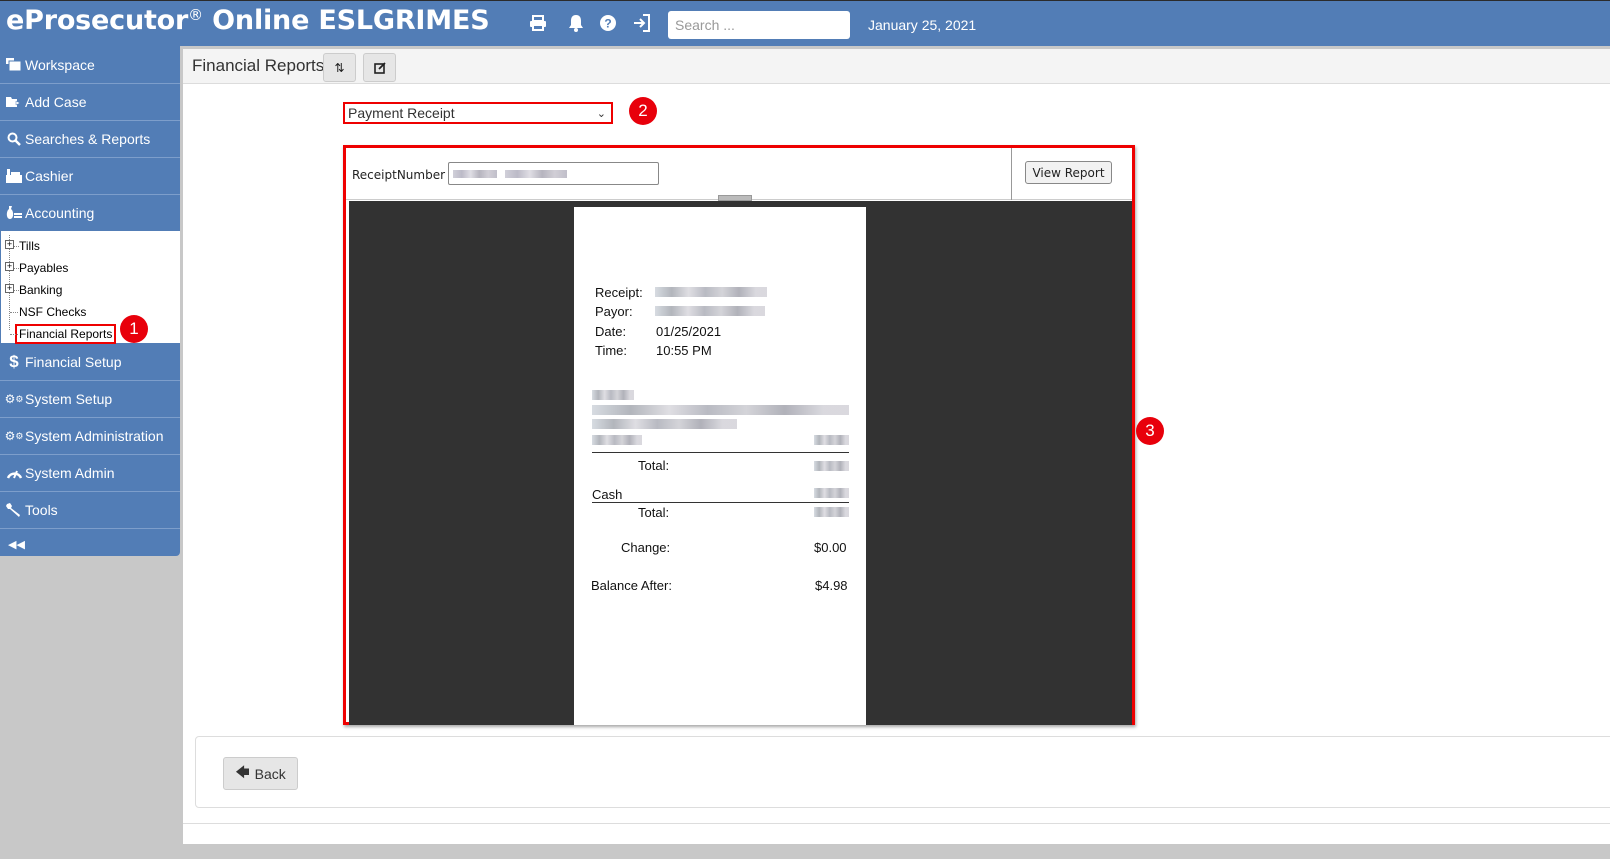 The width and height of the screenshot is (1610, 859). What do you see at coordinates (90, 246) in the screenshot?
I see `tree-item-tills: + Tills` at bounding box center [90, 246].